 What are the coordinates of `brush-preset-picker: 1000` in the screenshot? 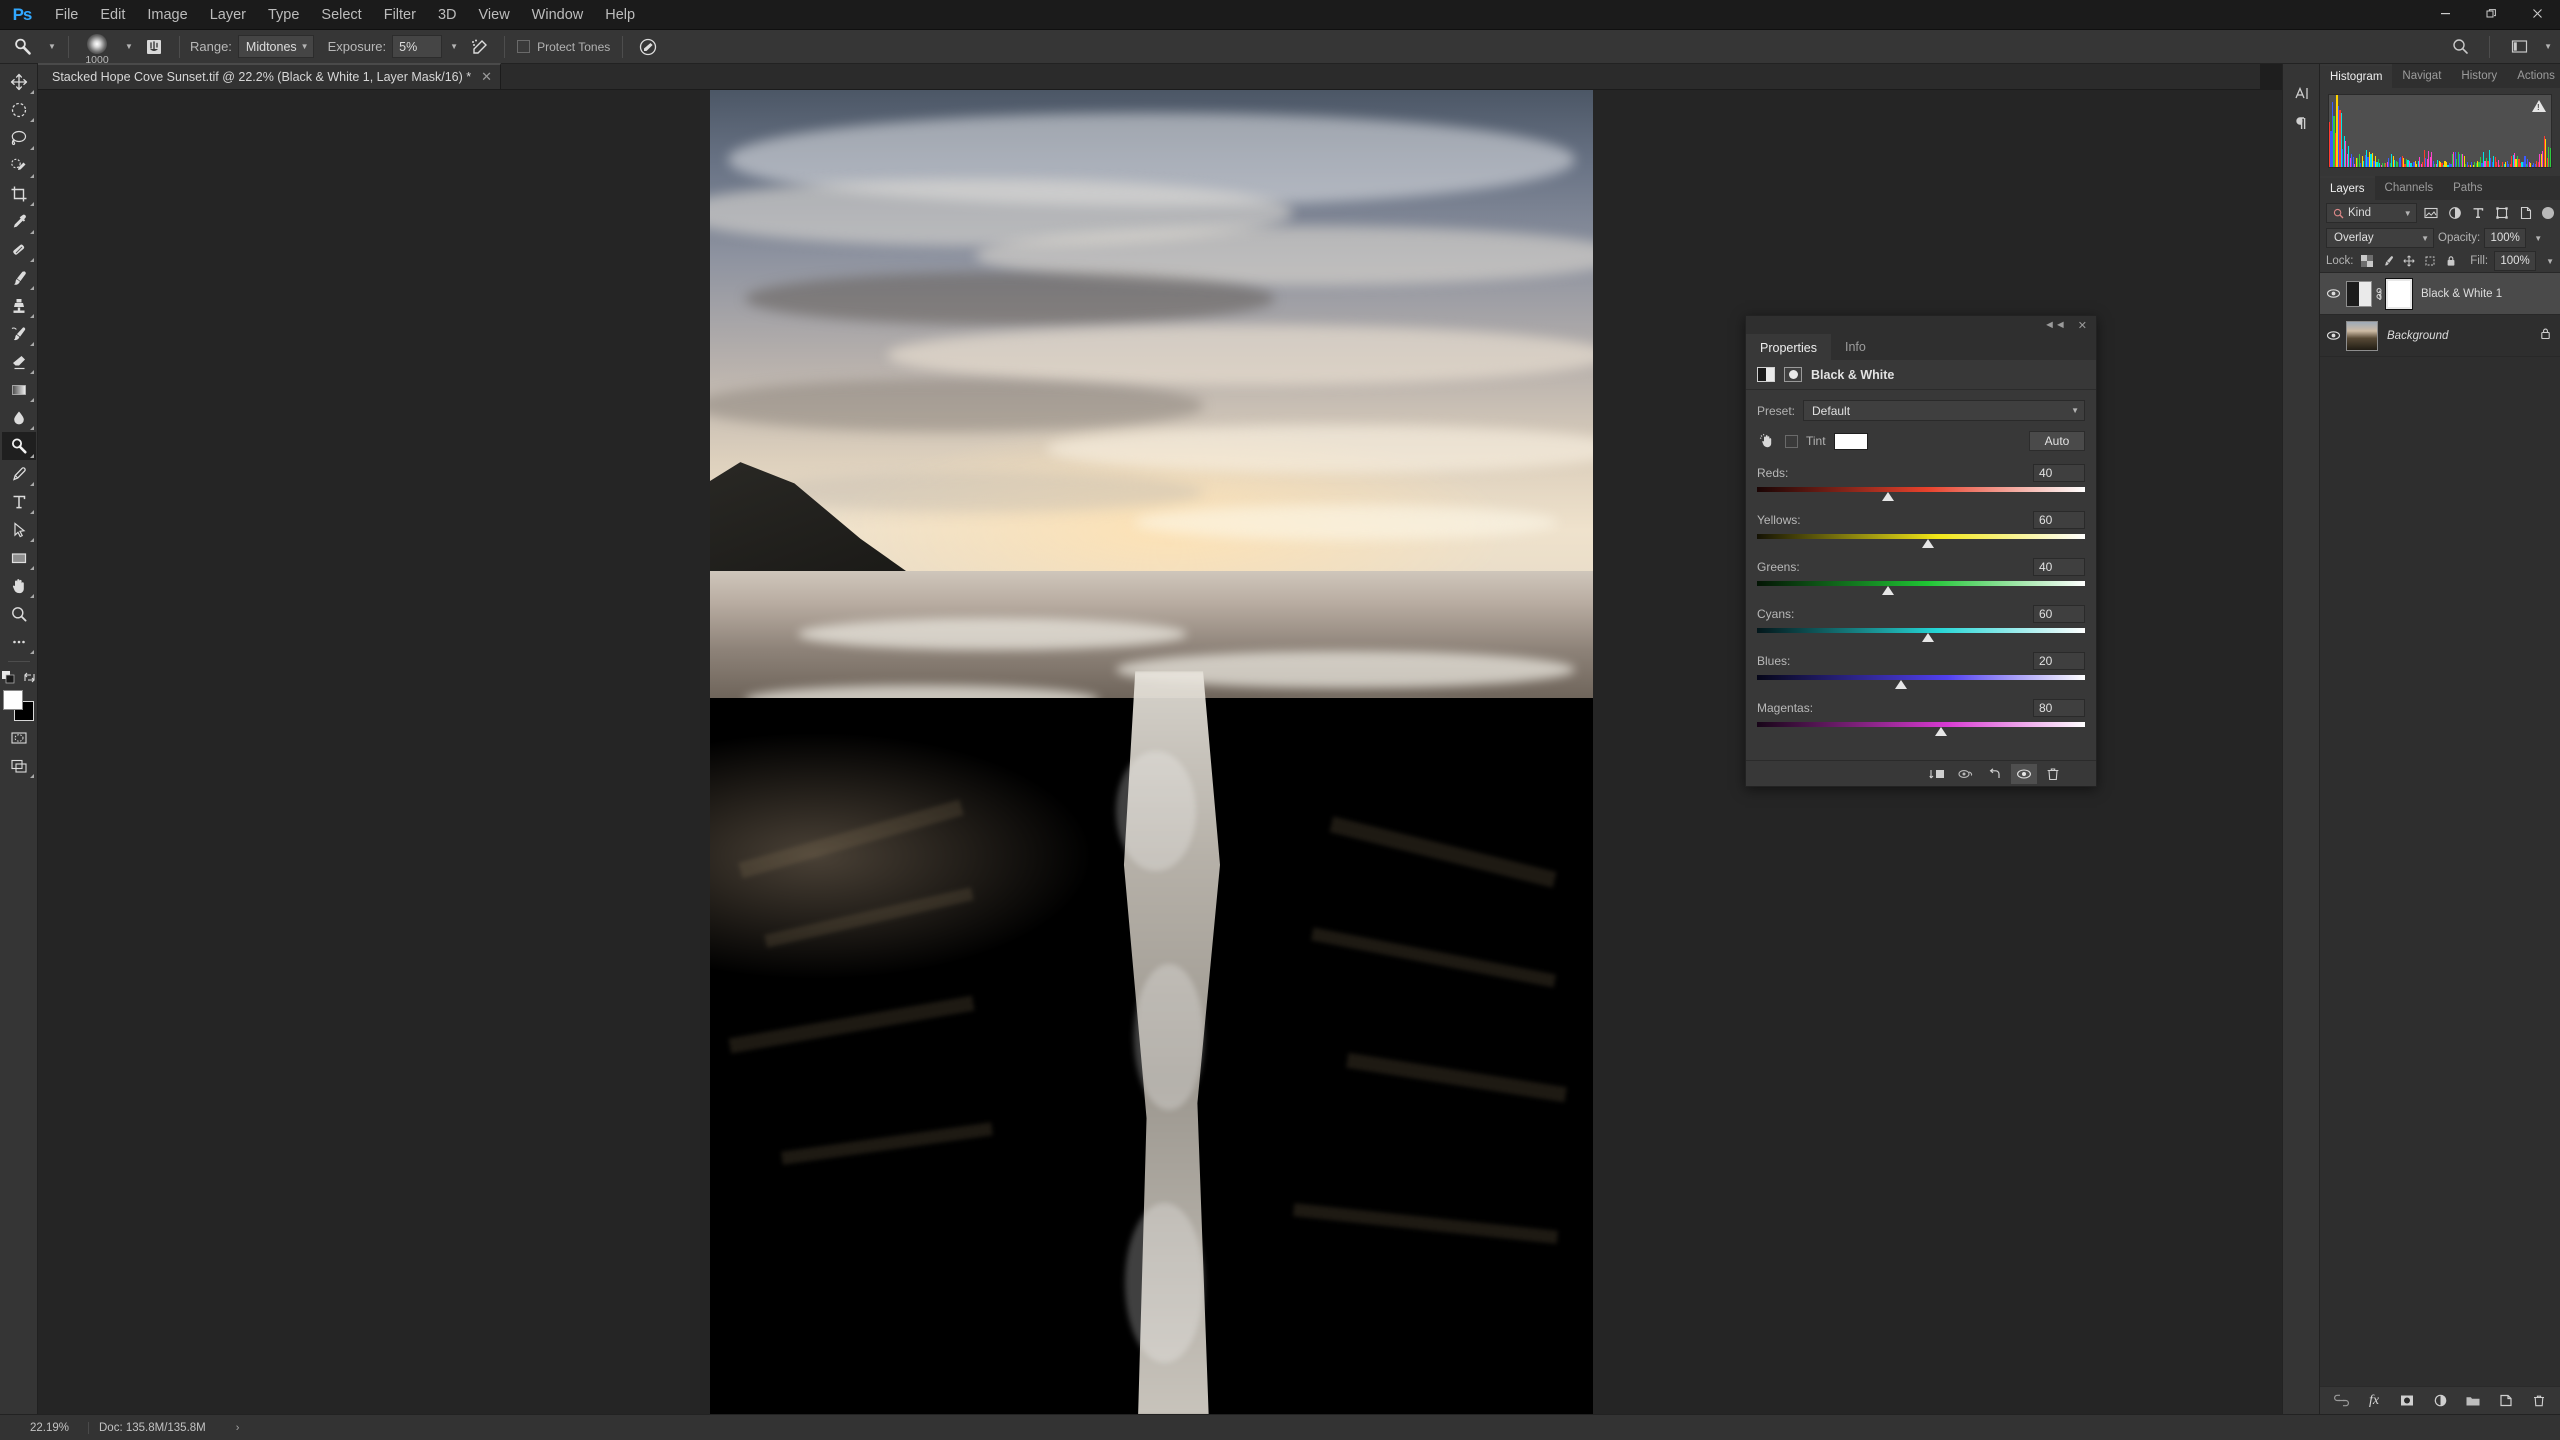 It's located at (97, 49).